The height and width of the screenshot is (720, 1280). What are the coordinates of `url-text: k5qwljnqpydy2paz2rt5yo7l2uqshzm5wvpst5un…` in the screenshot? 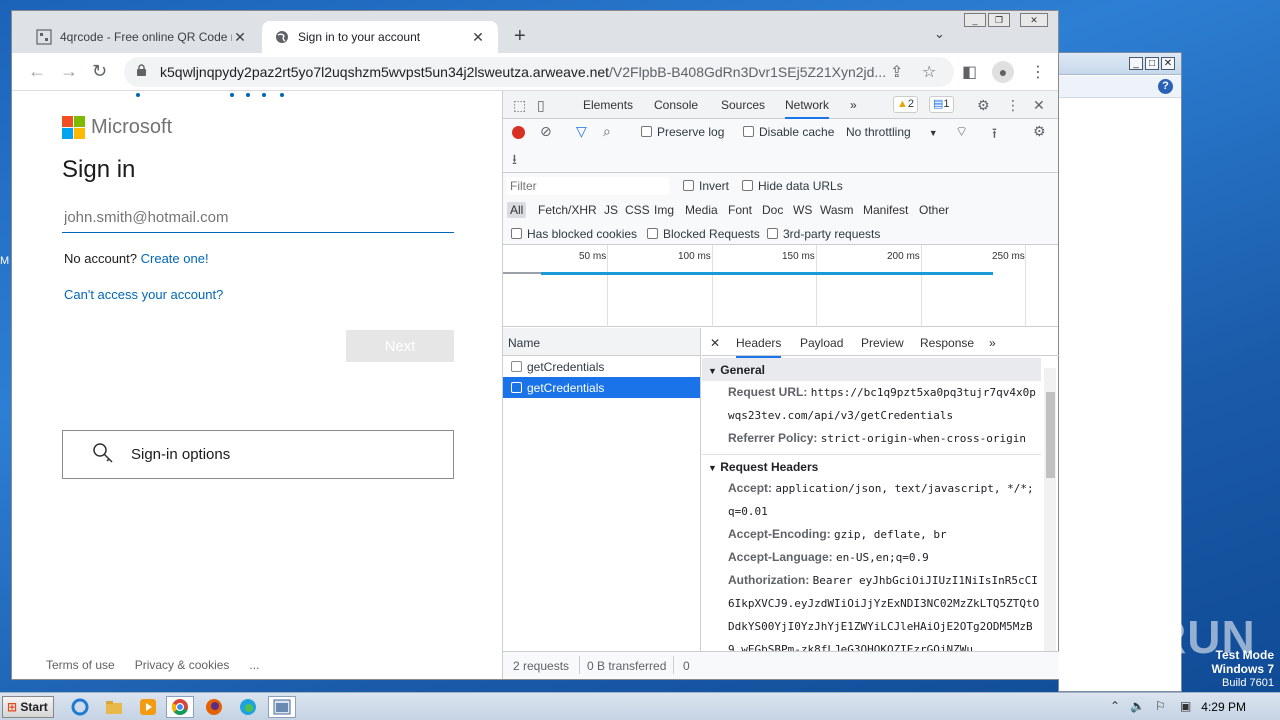 It's located at (525, 72).